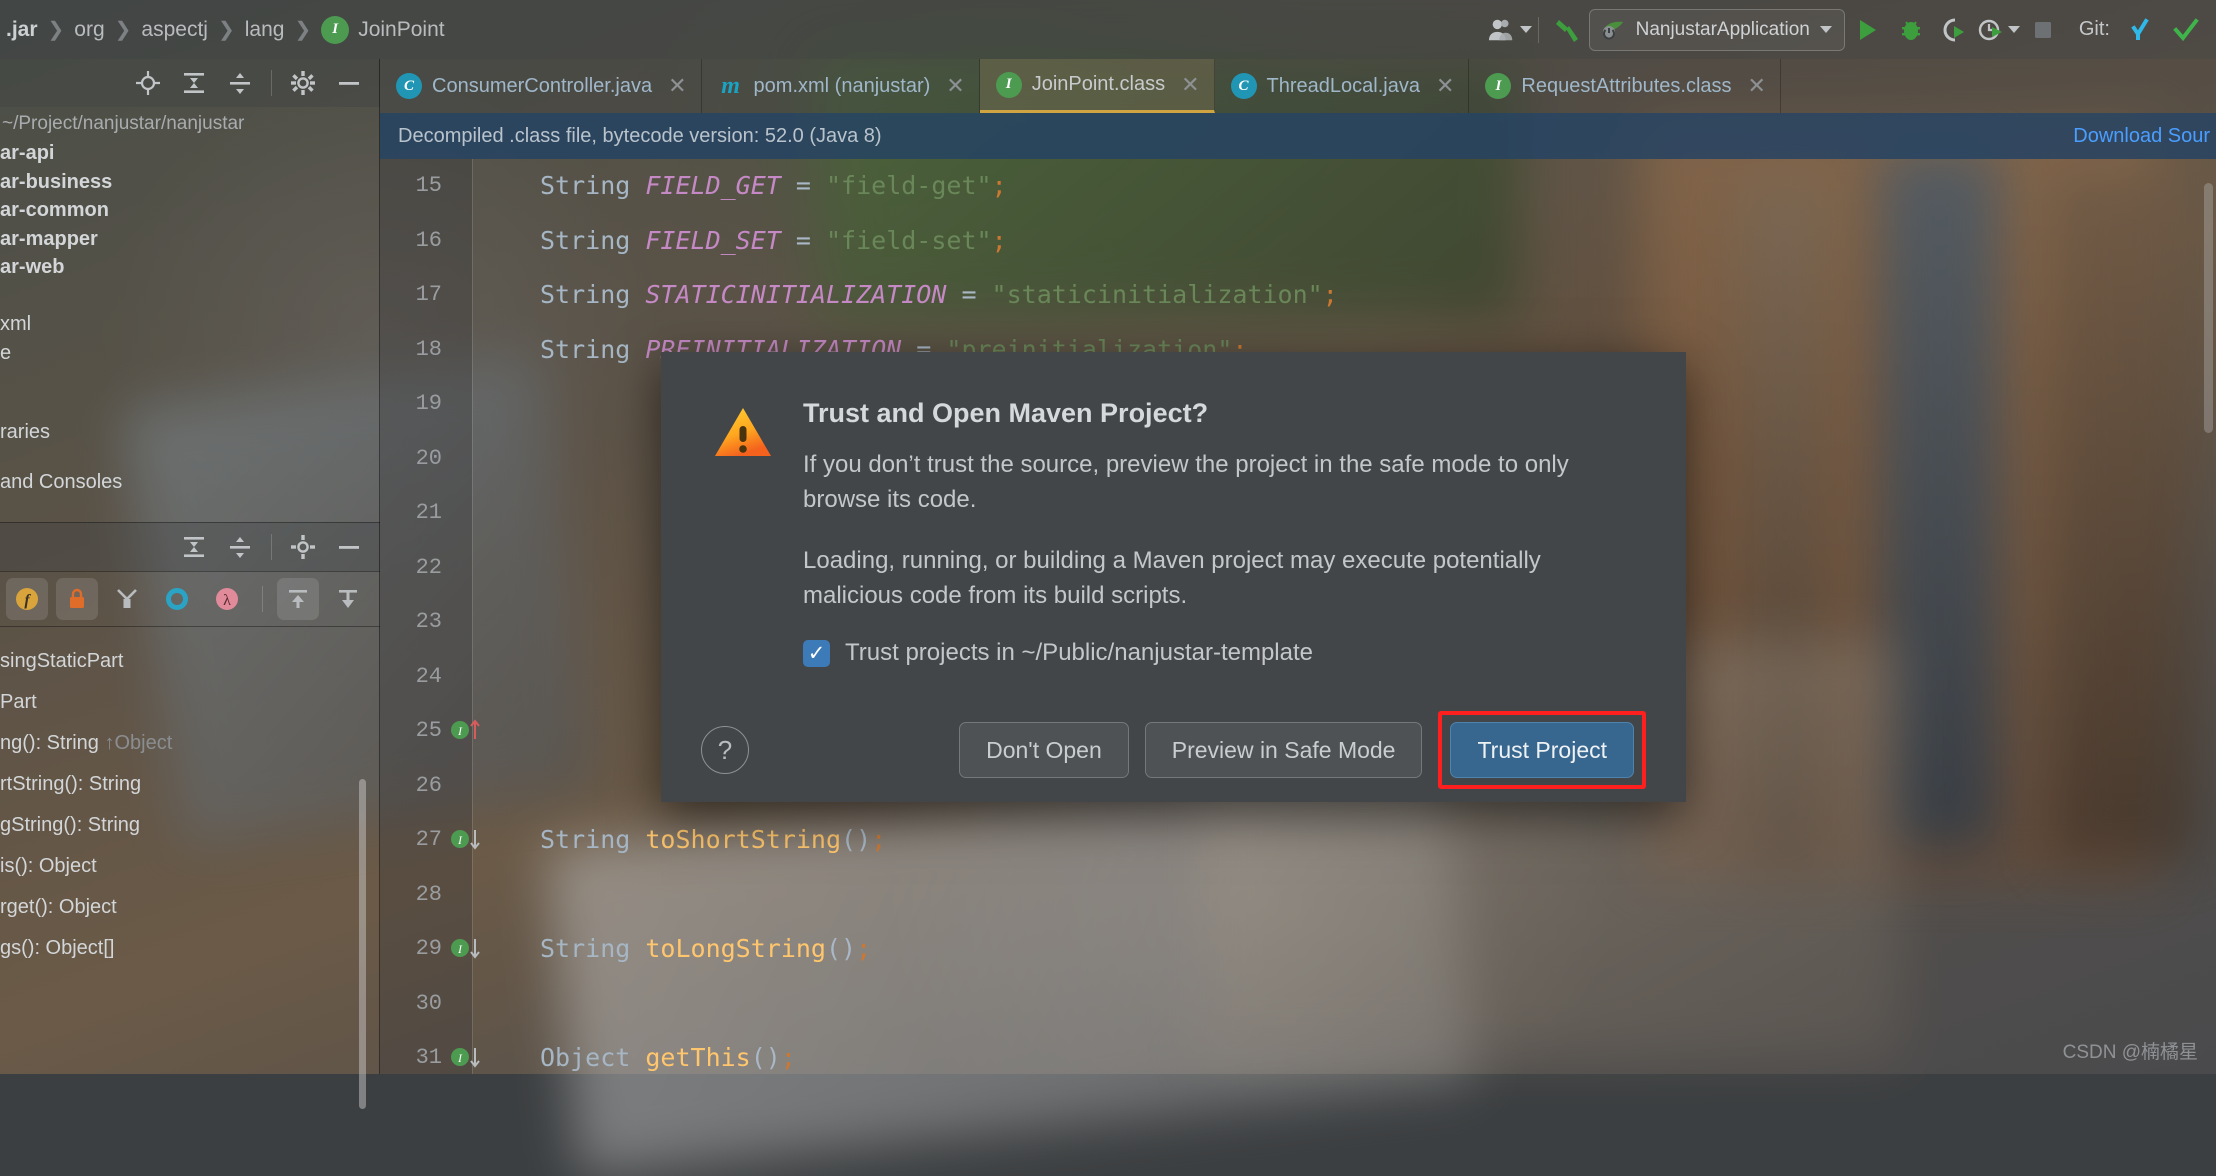 The image size is (2216, 1176). What do you see at coordinates (190, 432) in the screenshot?
I see `tree-item: raries` at bounding box center [190, 432].